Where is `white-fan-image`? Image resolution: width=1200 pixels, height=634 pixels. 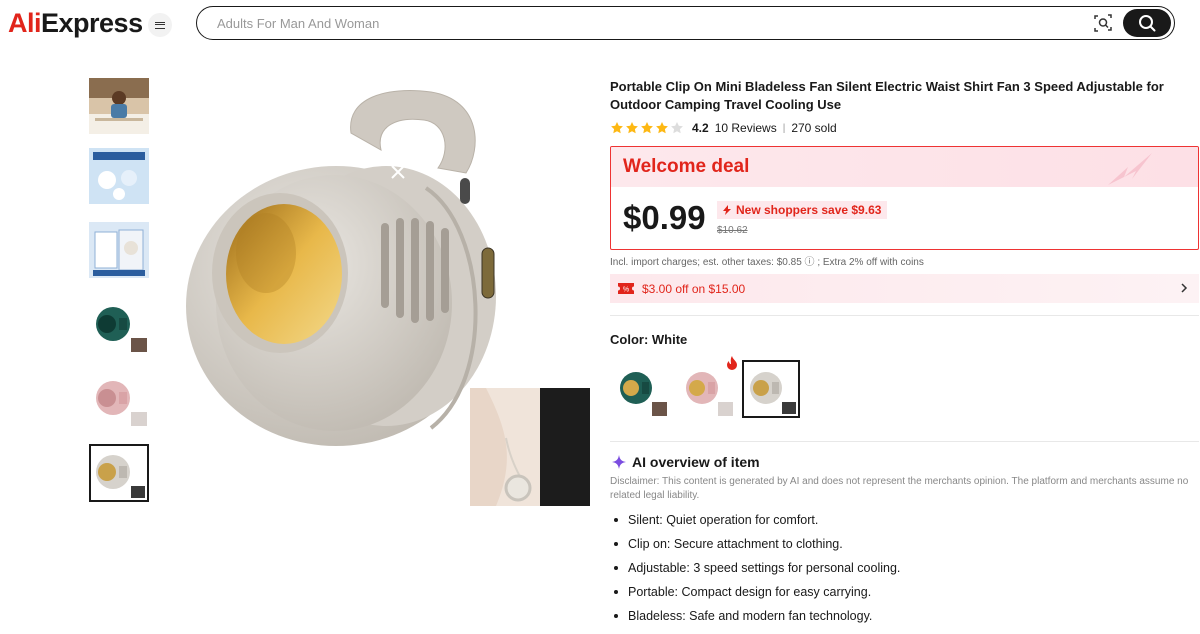 white-fan-image is located at coordinates (119, 473).